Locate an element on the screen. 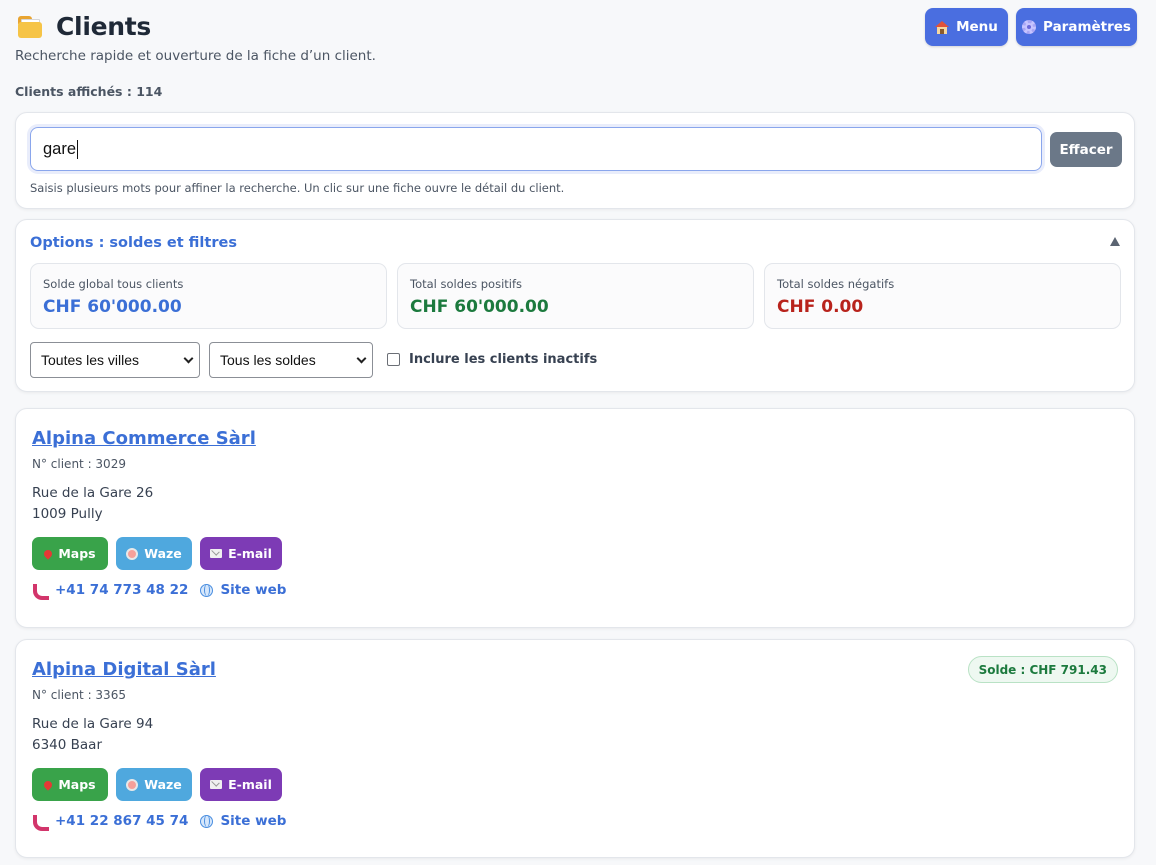  search-input-value: gare is located at coordinates (60, 148).